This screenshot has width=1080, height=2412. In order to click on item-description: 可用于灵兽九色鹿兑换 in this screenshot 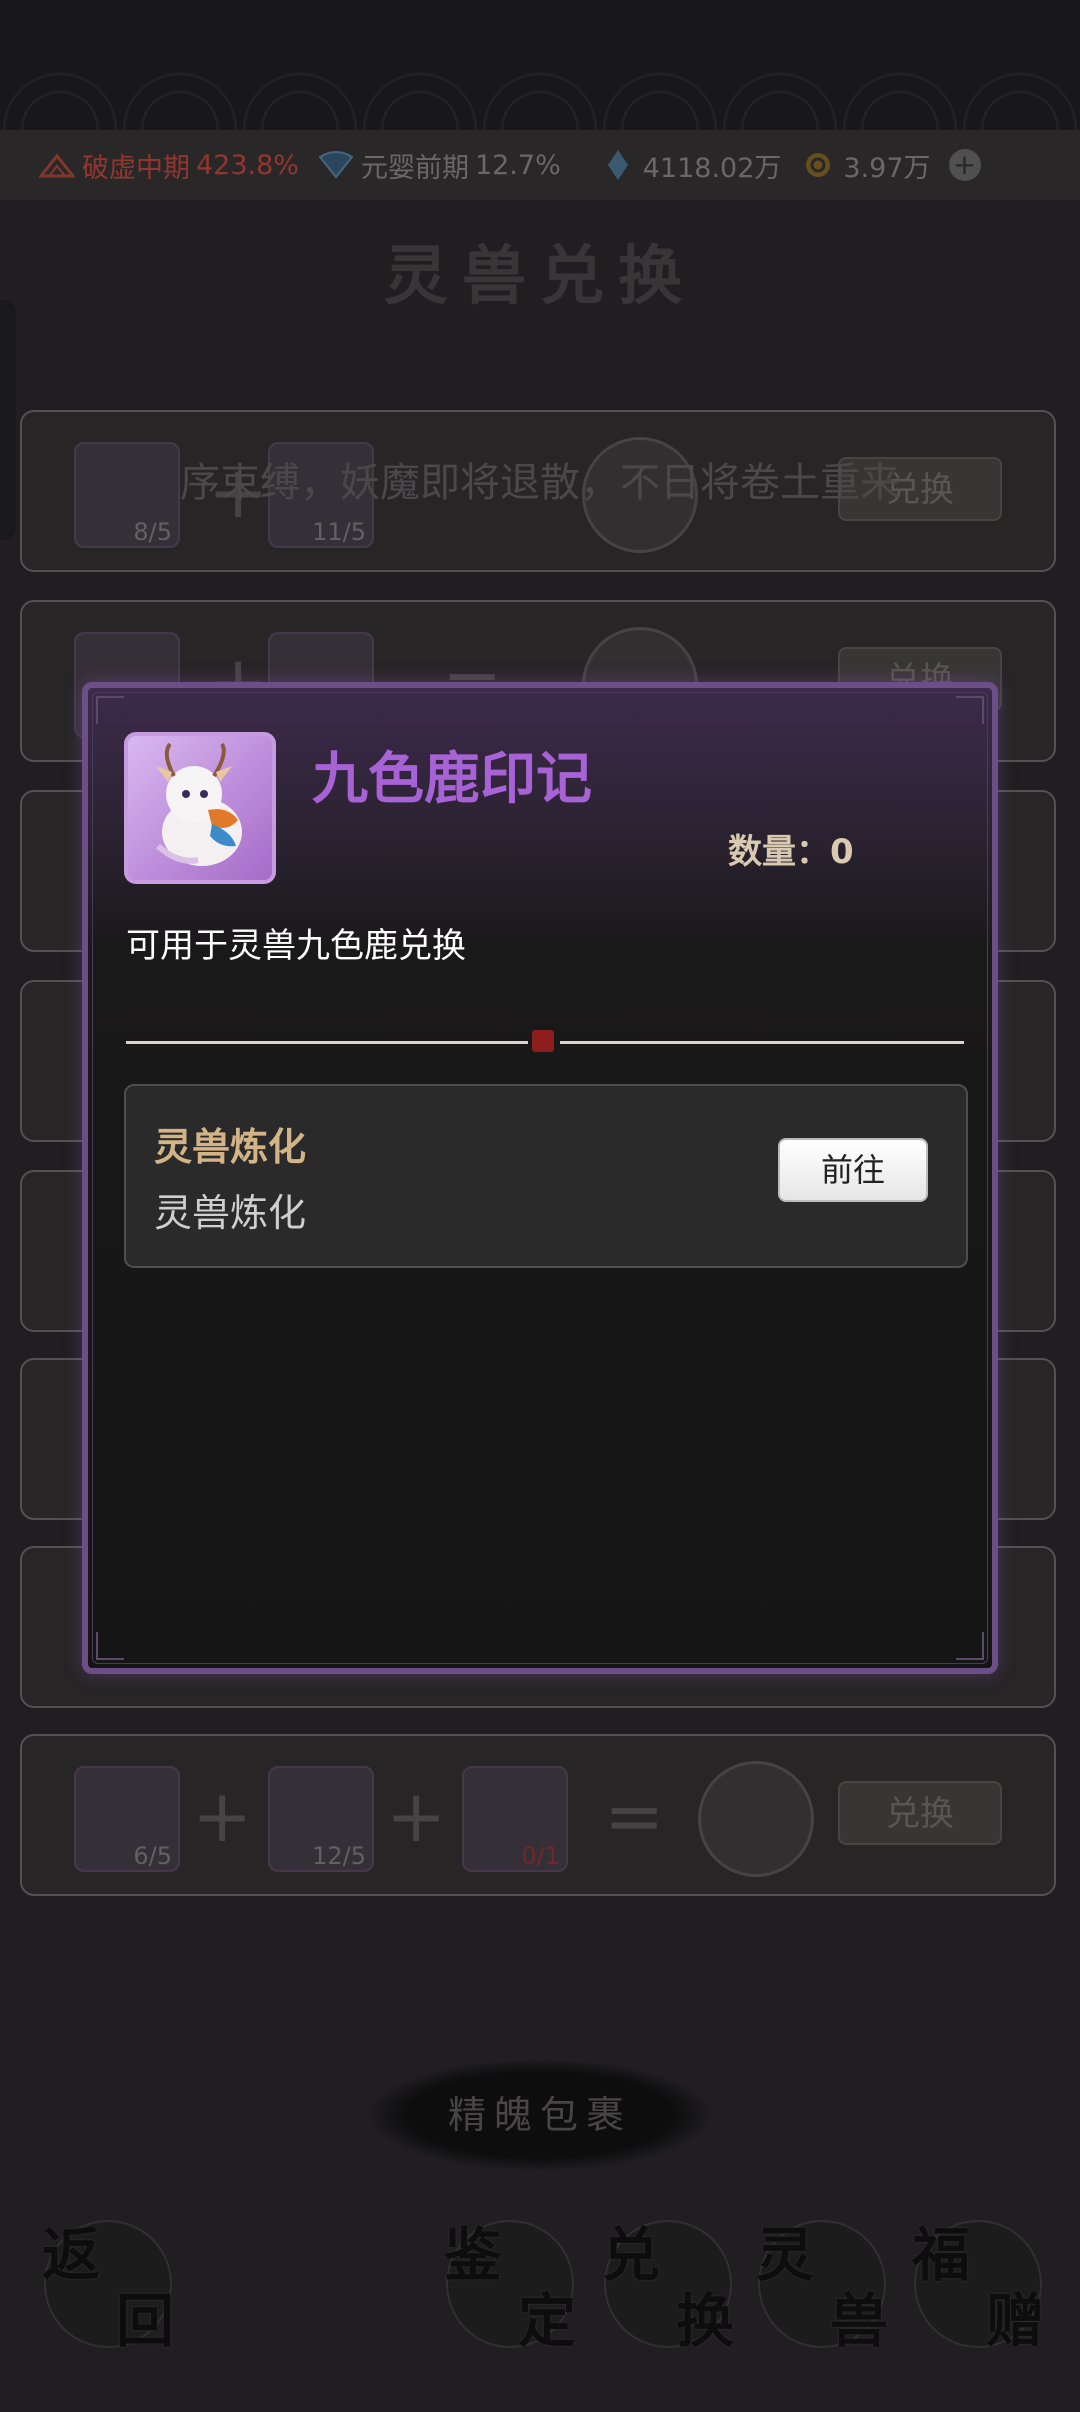, I will do `click(296, 946)`.